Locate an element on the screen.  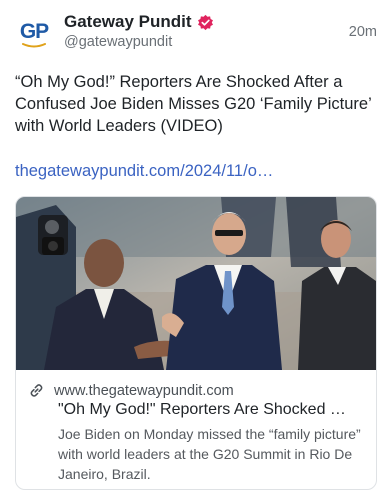
author-display-name: Gateway Pundit is located at coordinates (128, 22).